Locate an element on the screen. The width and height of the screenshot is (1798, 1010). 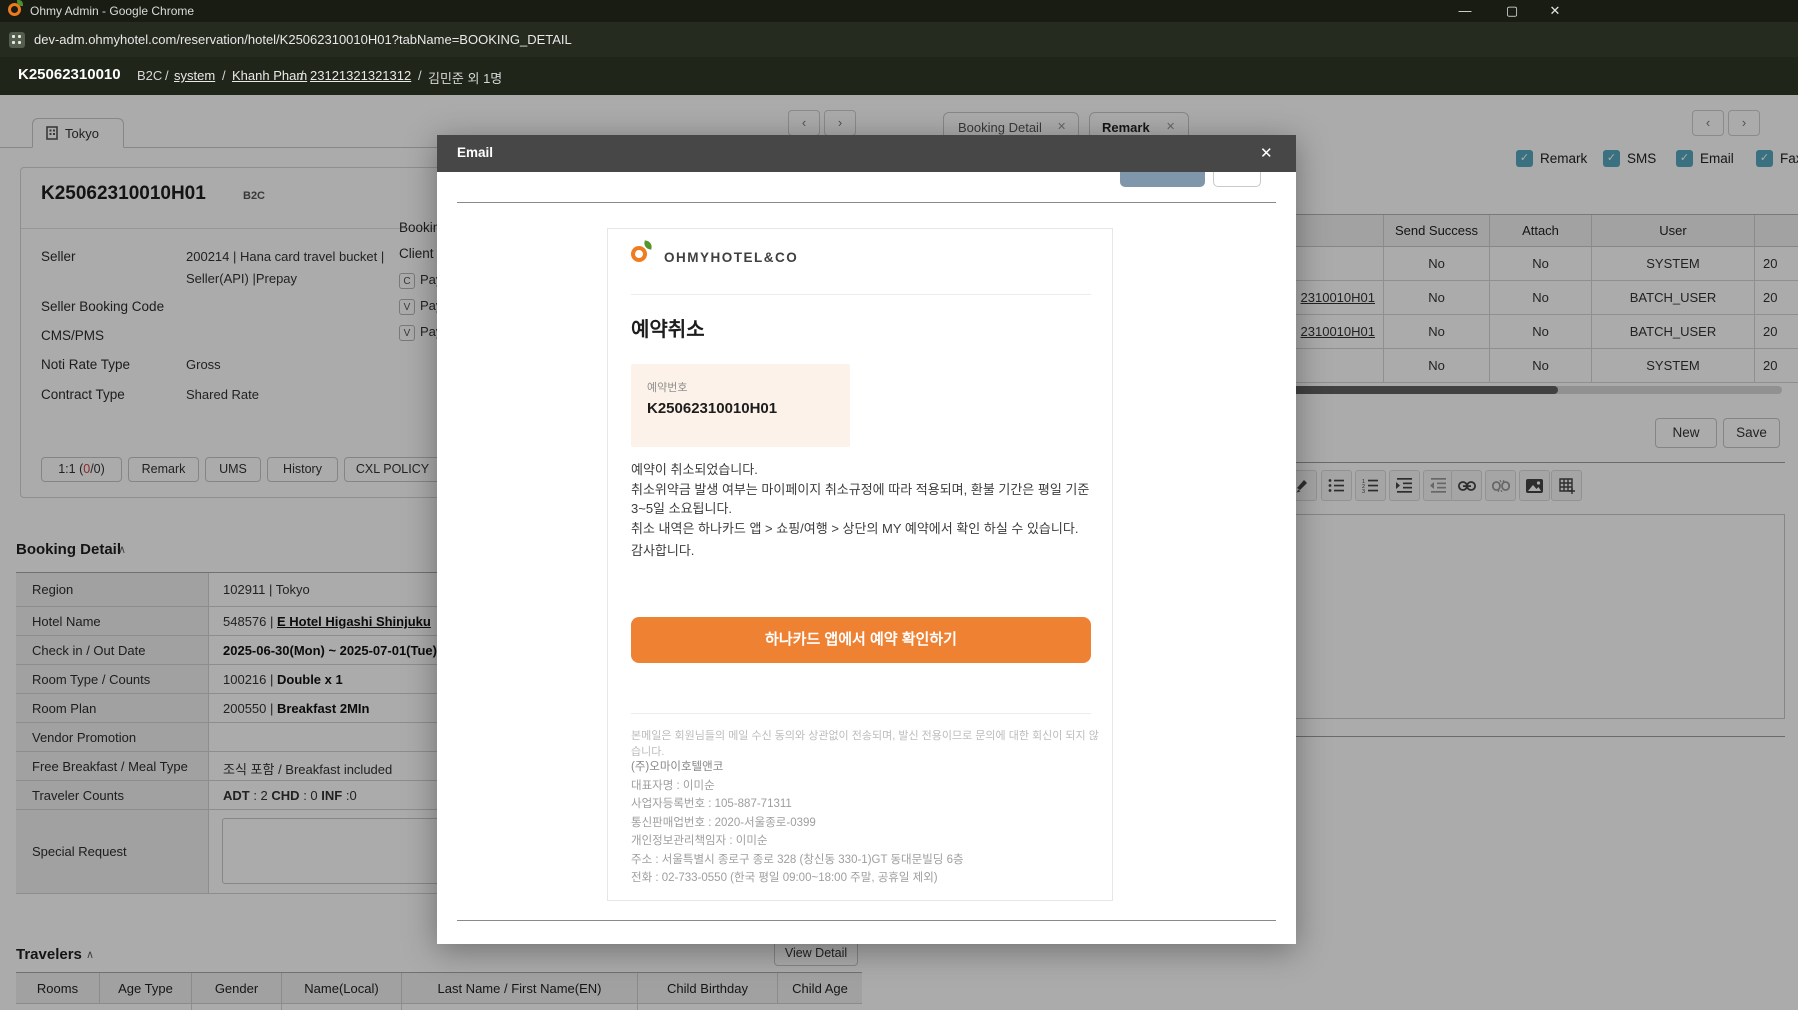
brand-logo-icon is located at coordinates (642, 251).